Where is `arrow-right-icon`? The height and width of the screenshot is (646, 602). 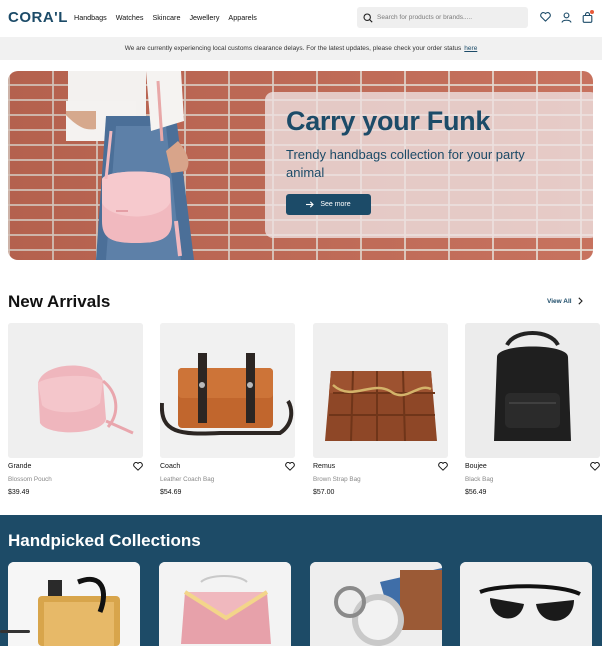
arrow-right-icon is located at coordinates (310, 204).